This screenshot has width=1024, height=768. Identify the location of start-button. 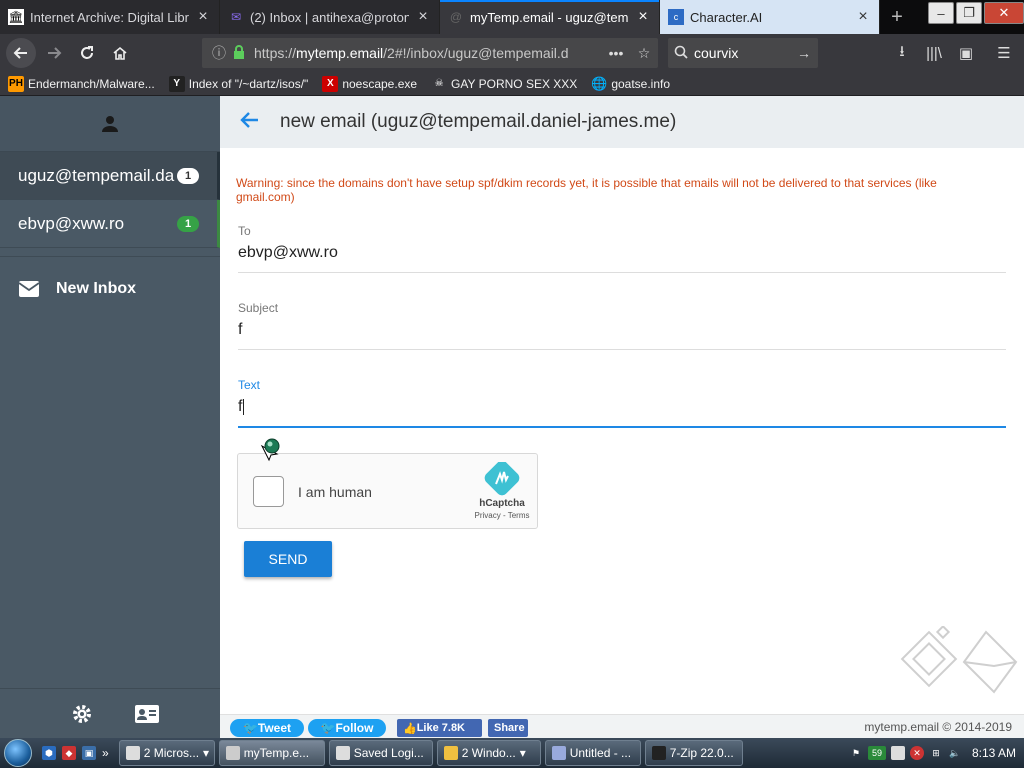
(18, 753).